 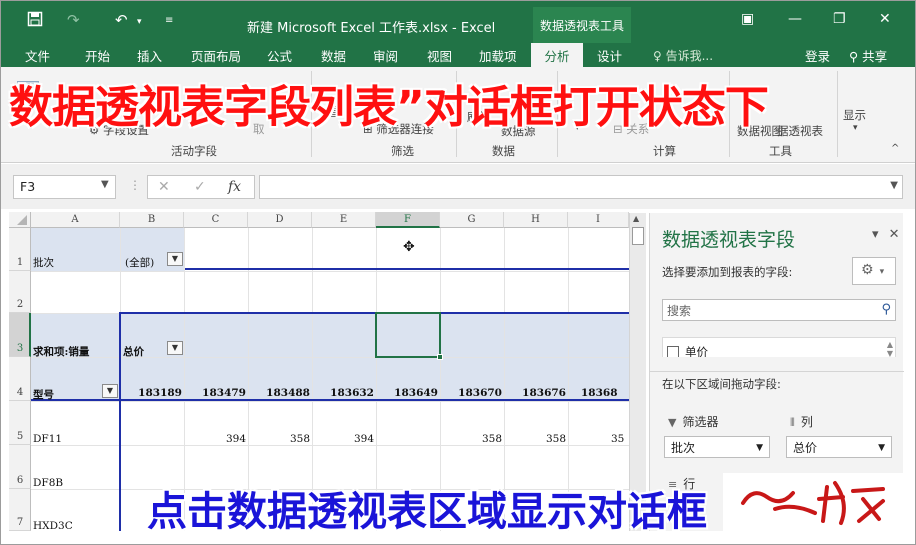 What do you see at coordinates (839, 19) in the screenshot?
I see `restore-icon: ❐` at bounding box center [839, 19].